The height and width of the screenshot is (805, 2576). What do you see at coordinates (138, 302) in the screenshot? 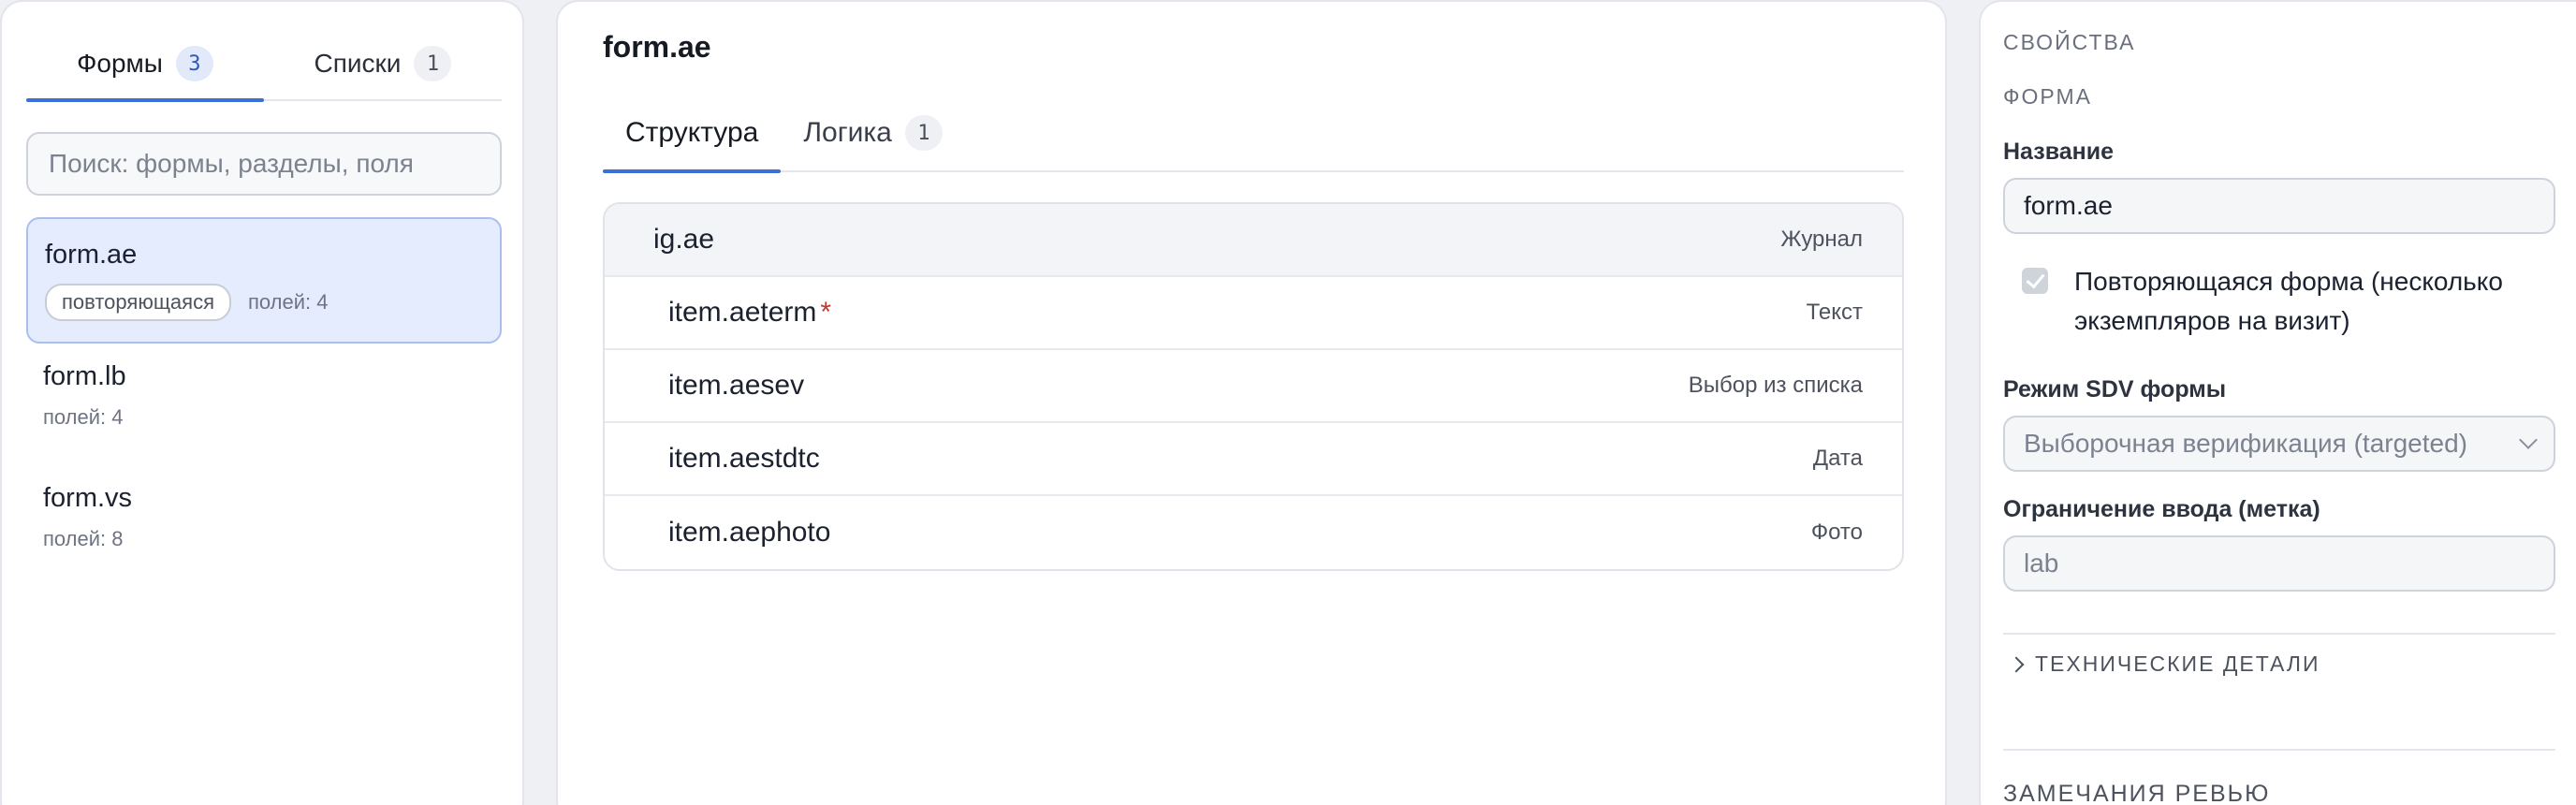
I see `repeating-badge: повторяющаяся` at bounding box center [138, 302].